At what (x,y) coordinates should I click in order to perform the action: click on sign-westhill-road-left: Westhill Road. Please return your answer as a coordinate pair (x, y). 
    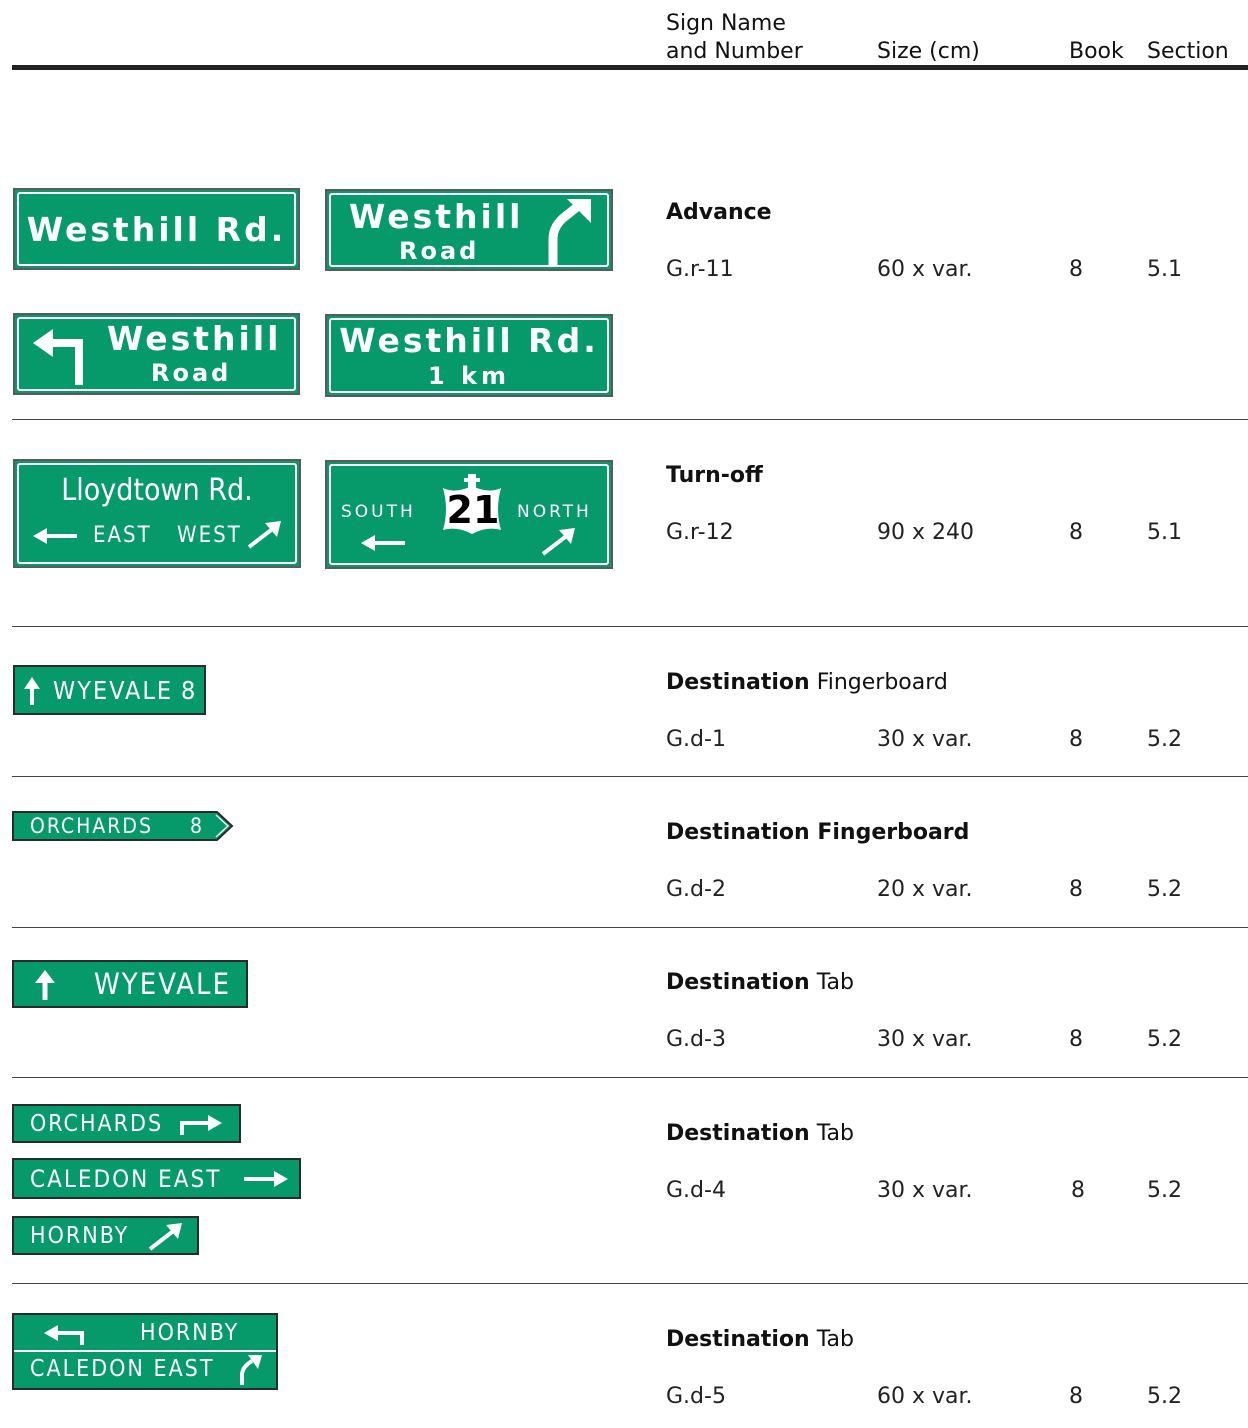
    Looking at the image, I should click on (156, 354).